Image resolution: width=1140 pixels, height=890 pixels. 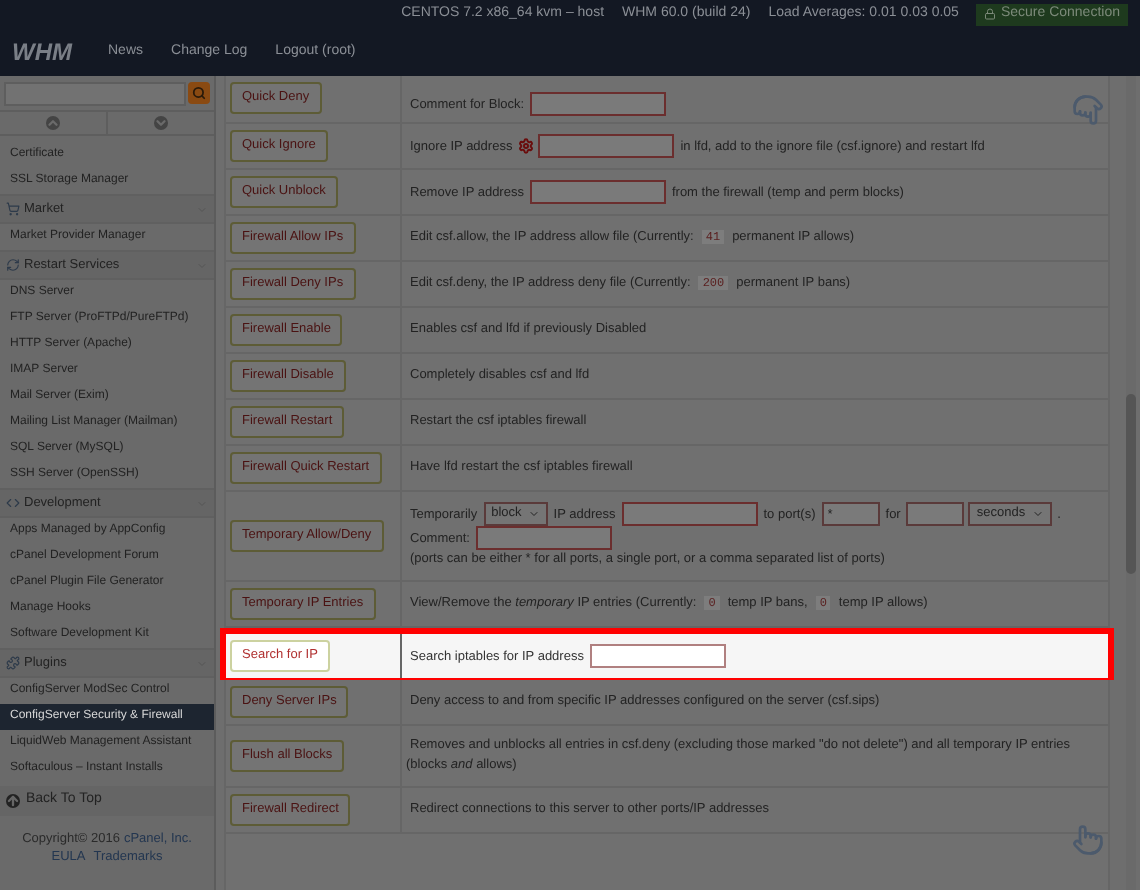 What do you see at coordinates (95, 93) in the screenshot?
I see `search-field` at bounding box center [95, 93].